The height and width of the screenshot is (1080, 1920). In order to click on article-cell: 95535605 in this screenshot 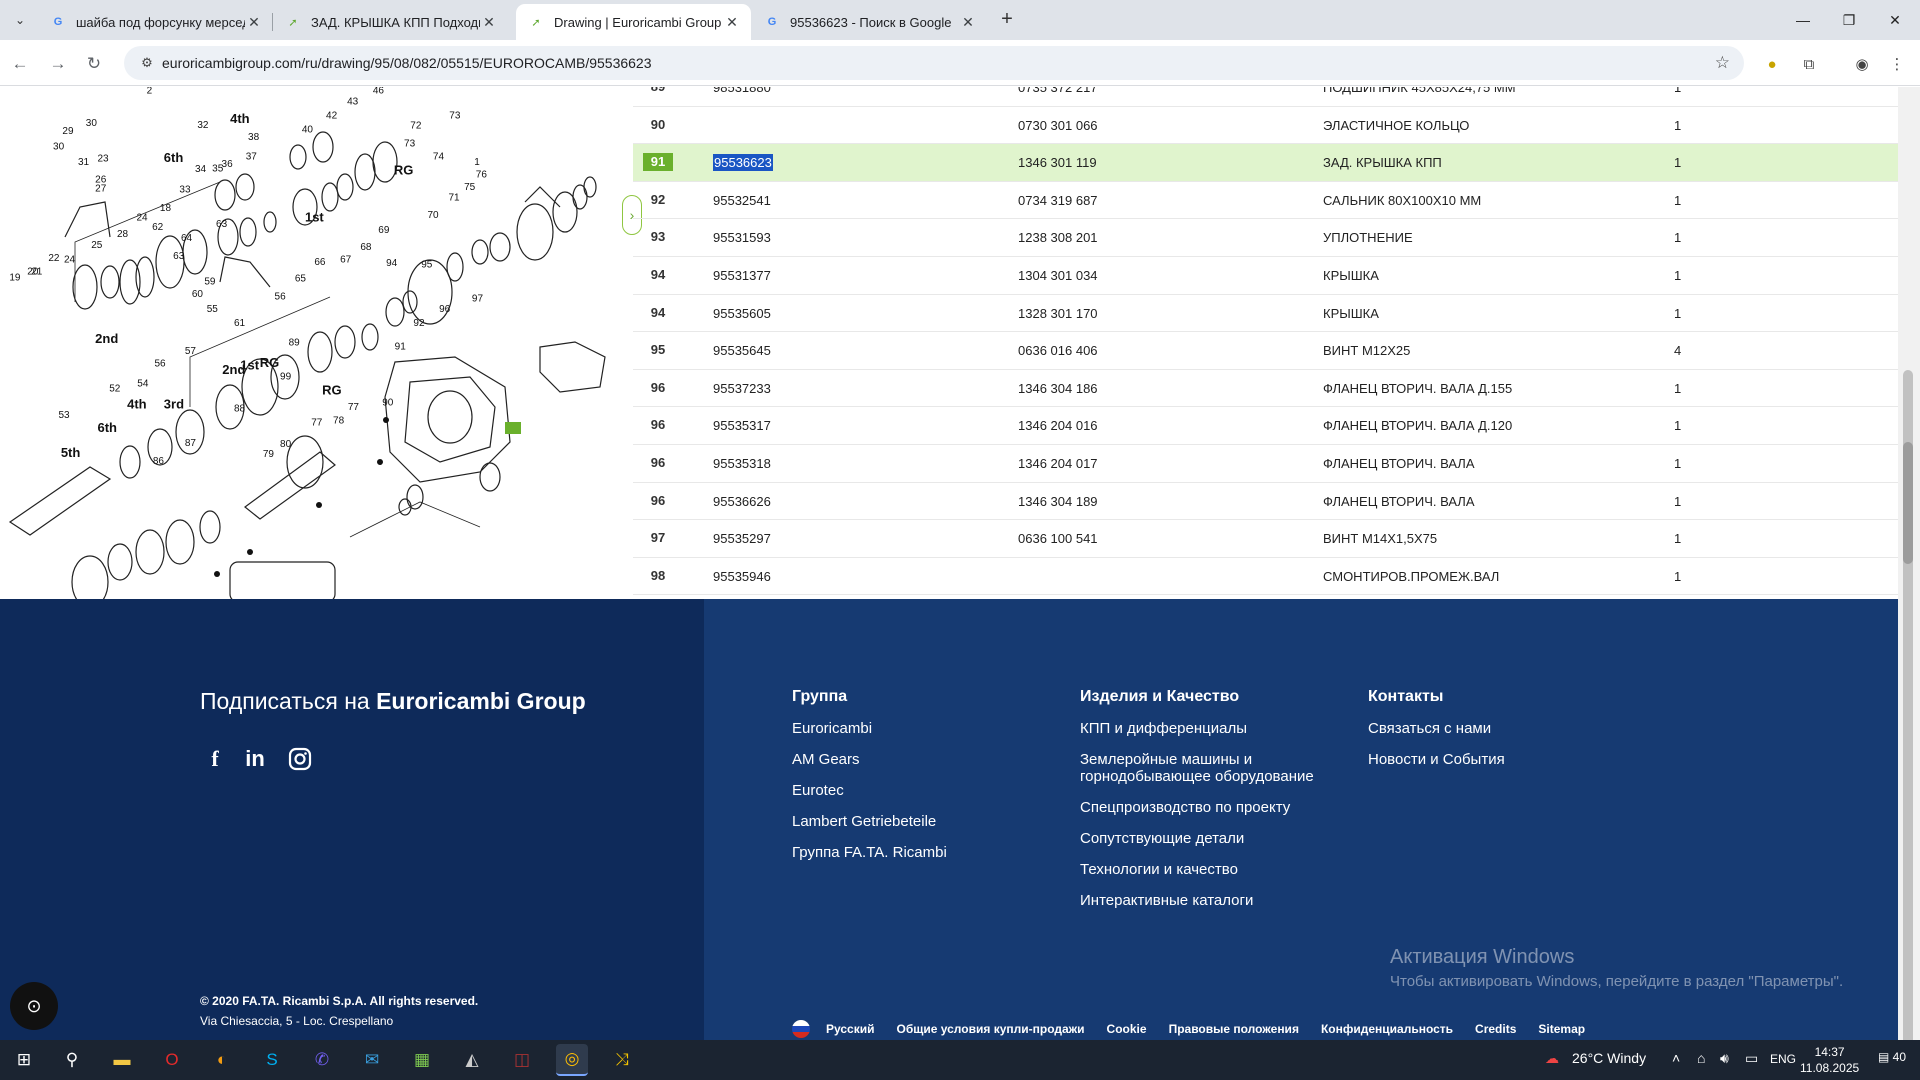, I will do `click(742, 313)`.